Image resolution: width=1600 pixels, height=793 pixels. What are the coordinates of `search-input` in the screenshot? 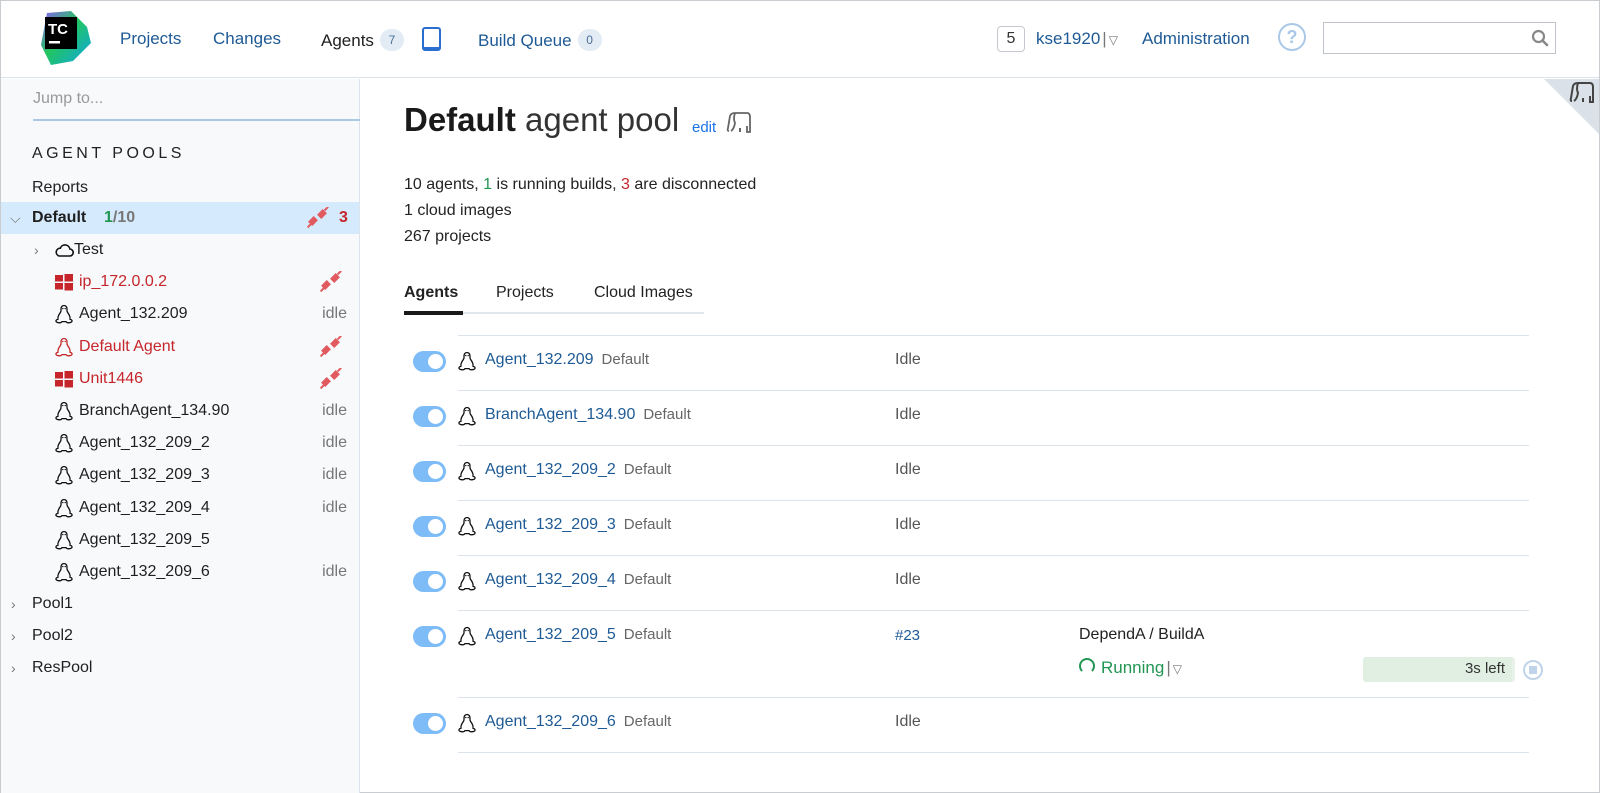 It's located at (1439, 38).